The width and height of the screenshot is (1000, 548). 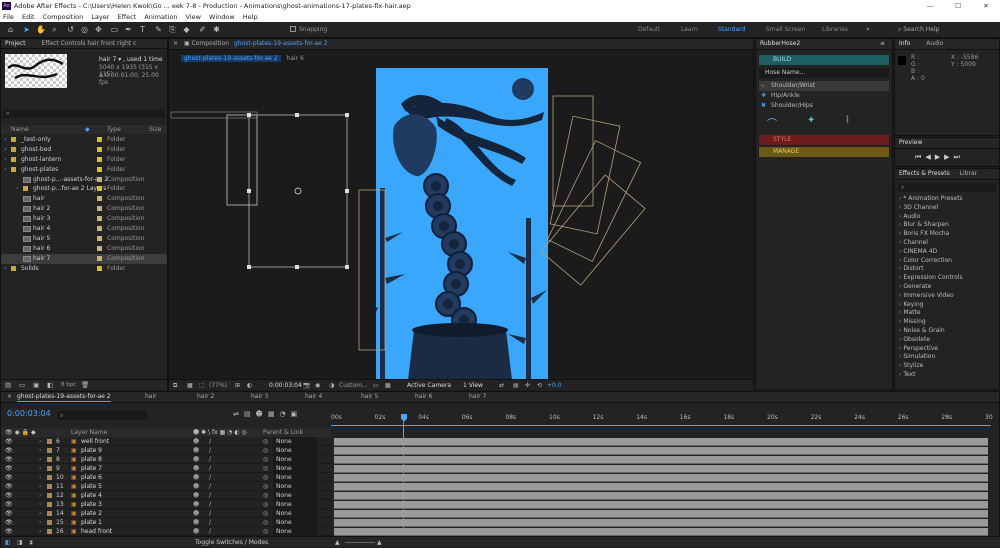 I want to click on project-item: › ghost-plates Folder, so click(x=84, y=170).